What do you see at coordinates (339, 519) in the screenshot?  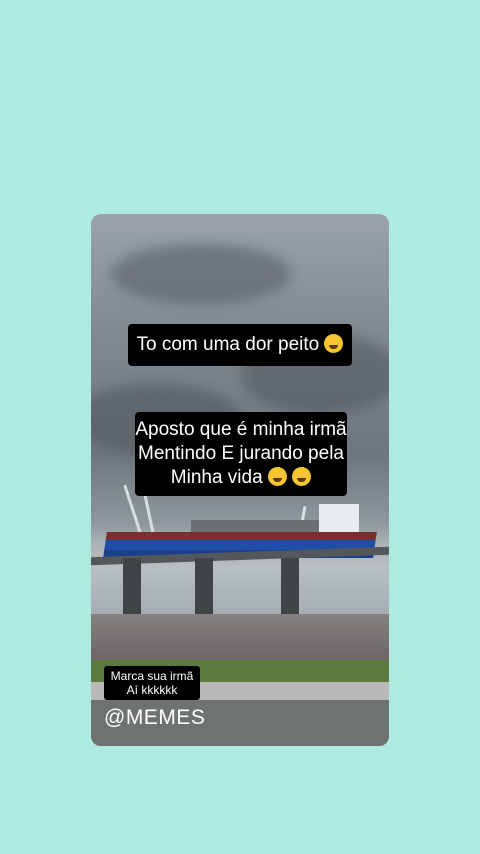 I see `ship-tower` at bounding box center [339, 519].